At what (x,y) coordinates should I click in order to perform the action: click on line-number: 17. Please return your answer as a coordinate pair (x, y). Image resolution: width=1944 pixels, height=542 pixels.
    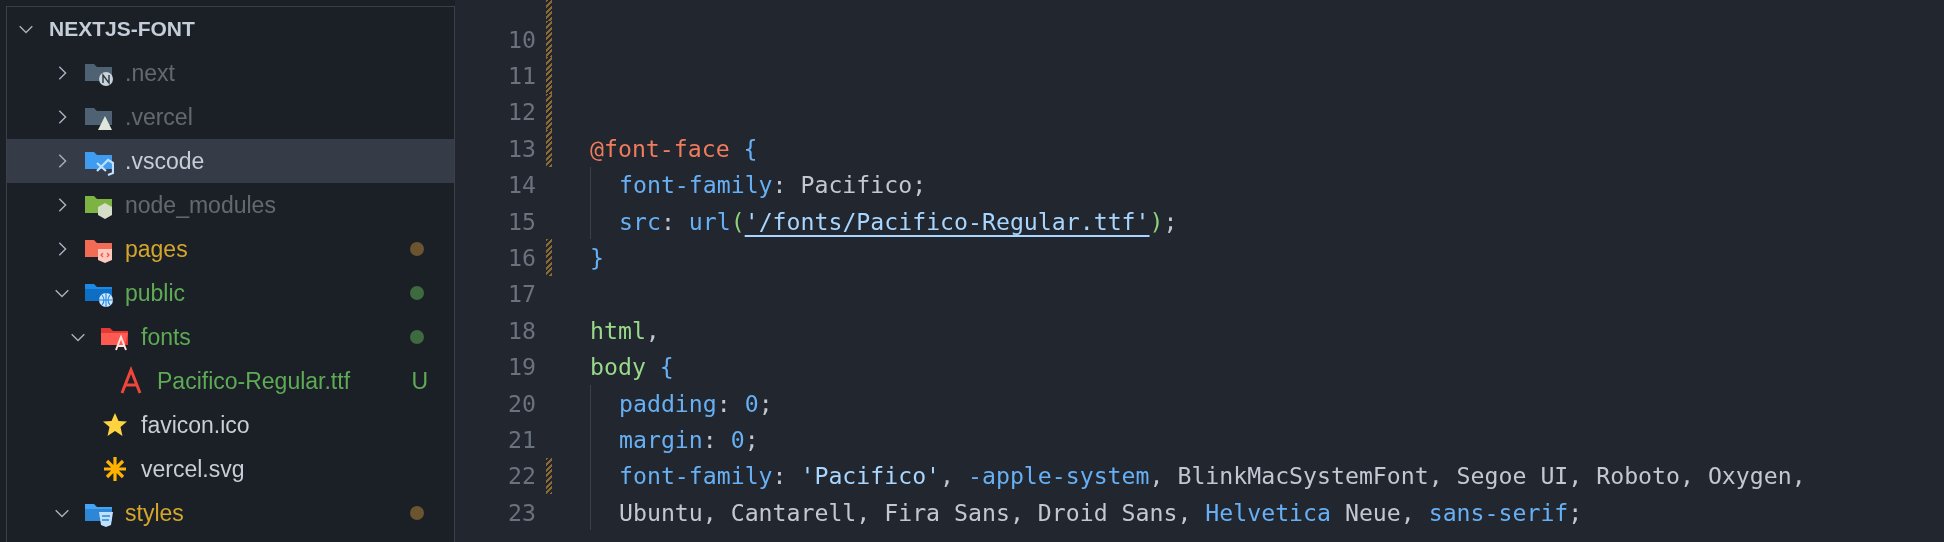
    Looking at the image, I should click on (521, 294).